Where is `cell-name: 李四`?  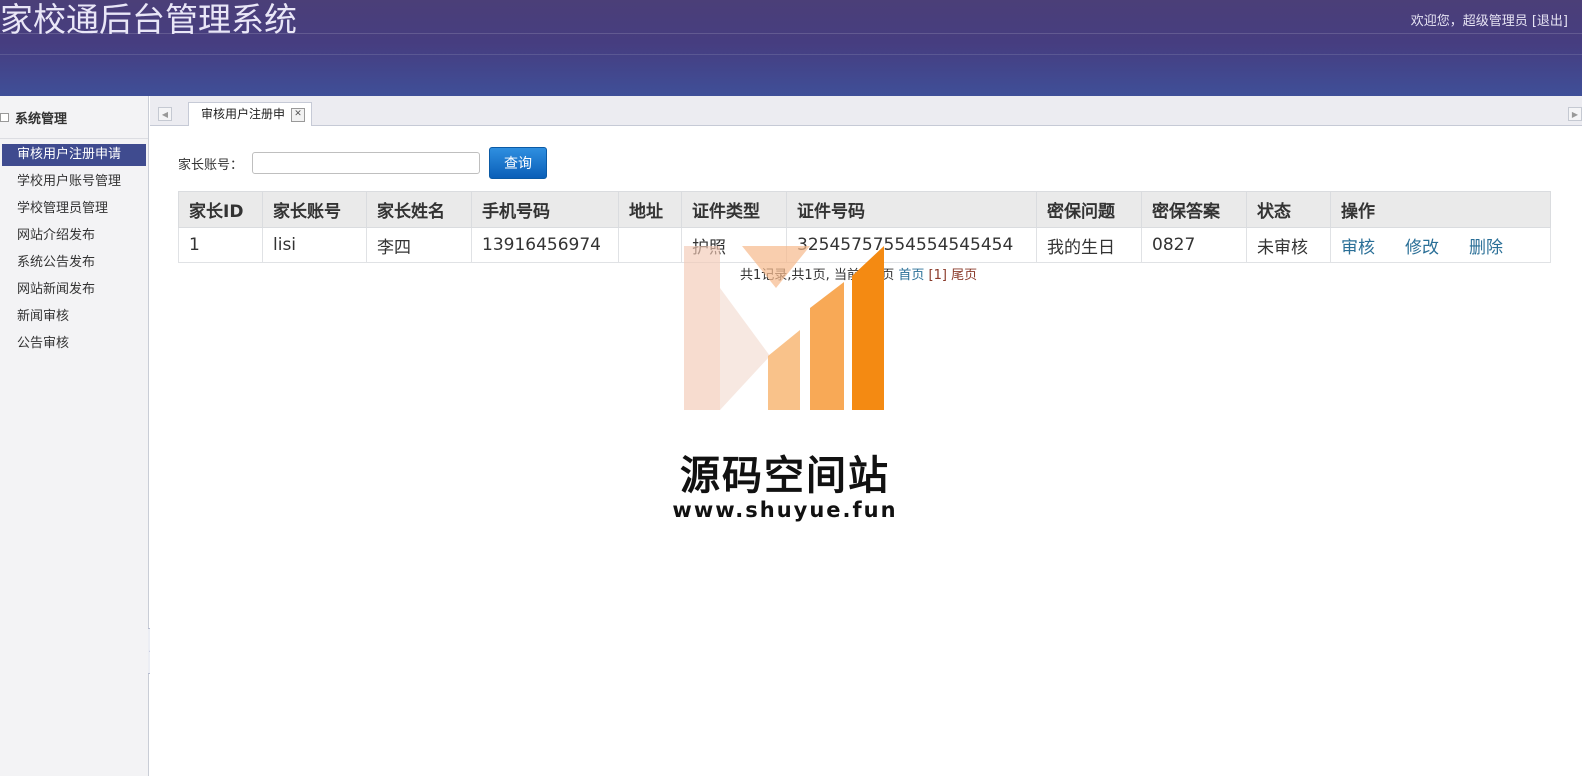 cell-name: 李四 is located at coordinates (419, 245).